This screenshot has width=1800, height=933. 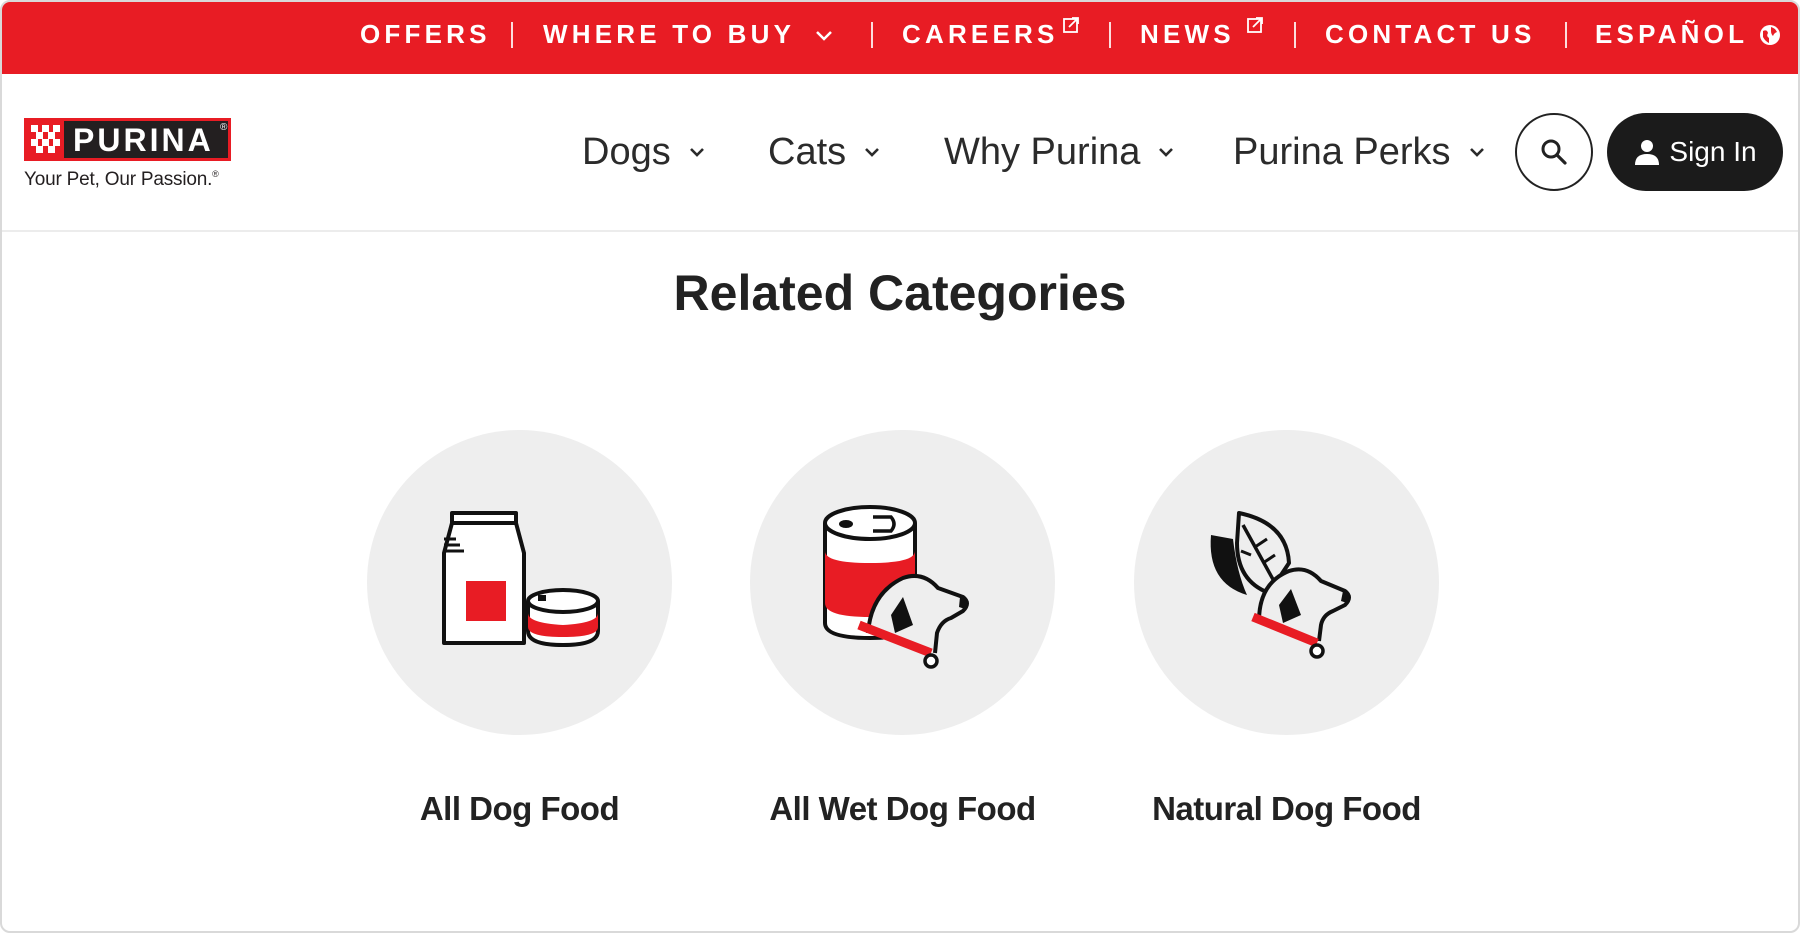 I want to click on tagline: Your Pet, Our Passion.®, so click(x=121, y=180).